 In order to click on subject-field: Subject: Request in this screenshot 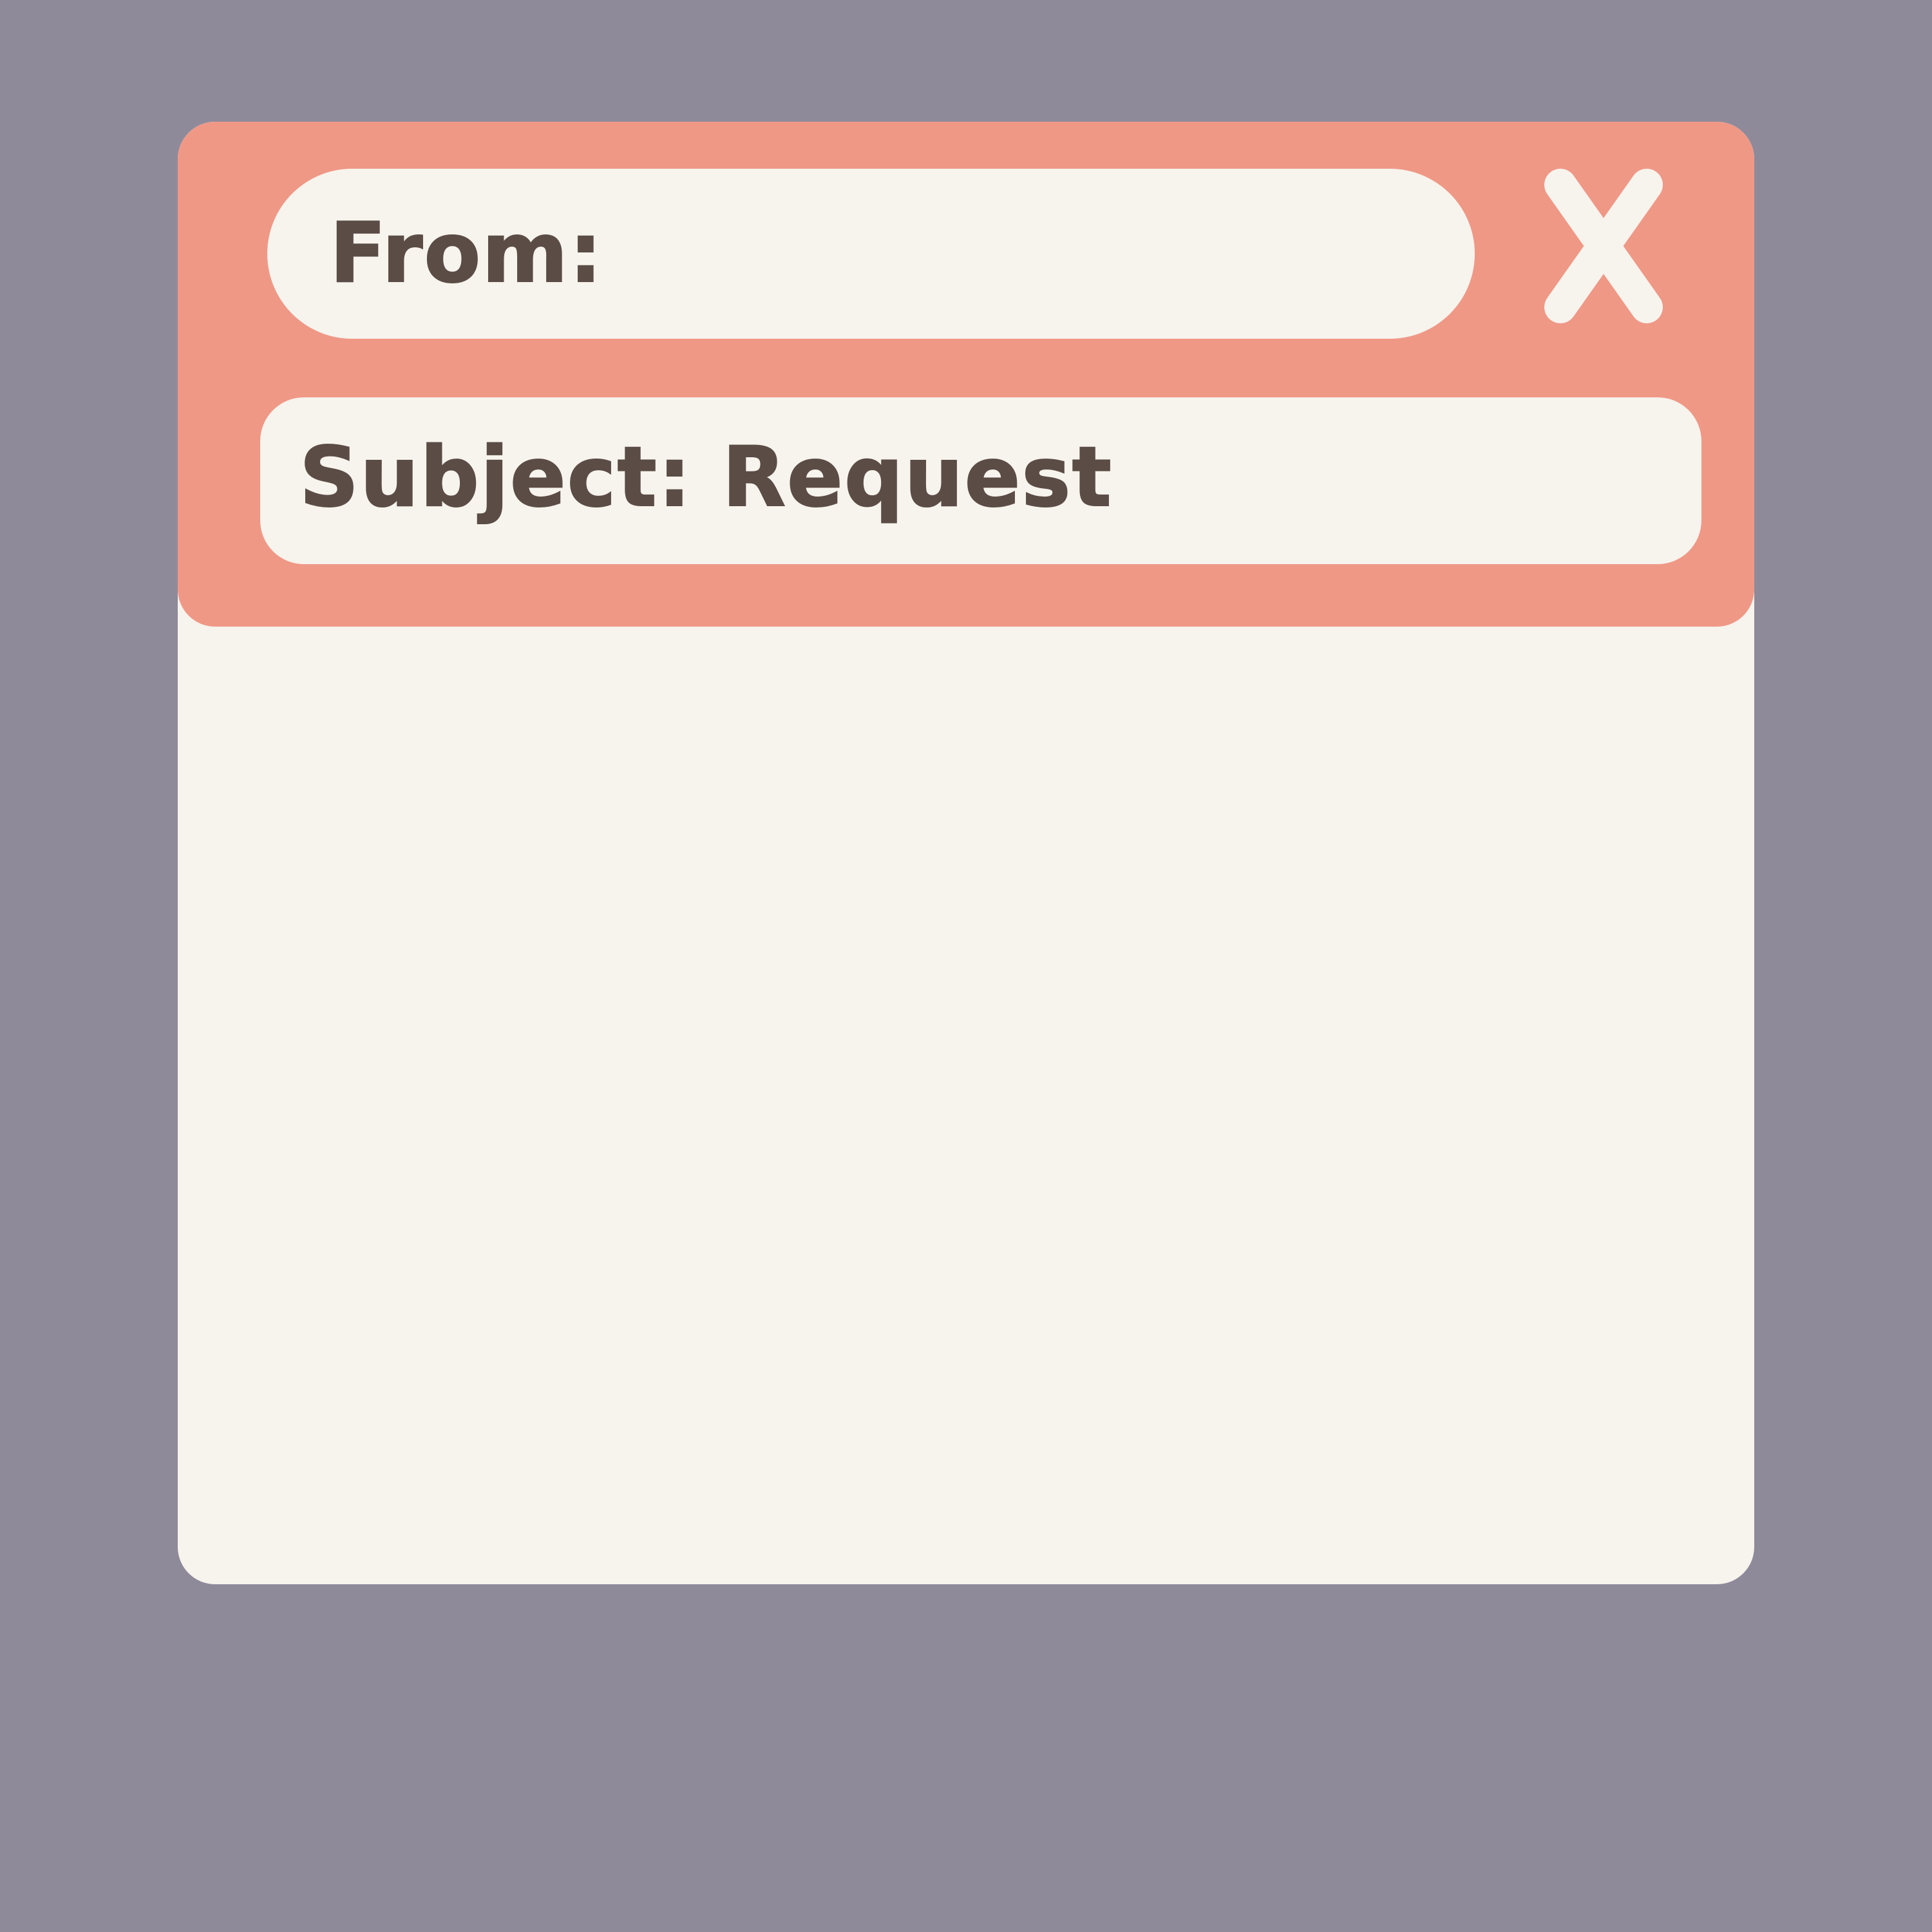, I will do `click(980, 480)`.